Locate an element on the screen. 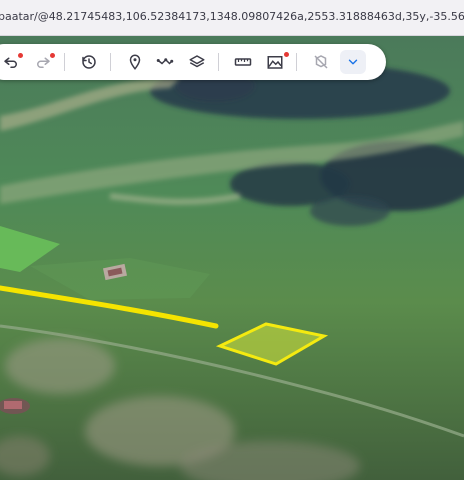 The height and width of the screenshot is (480, 464). placemark-icon is located at coordinates (135, 62).